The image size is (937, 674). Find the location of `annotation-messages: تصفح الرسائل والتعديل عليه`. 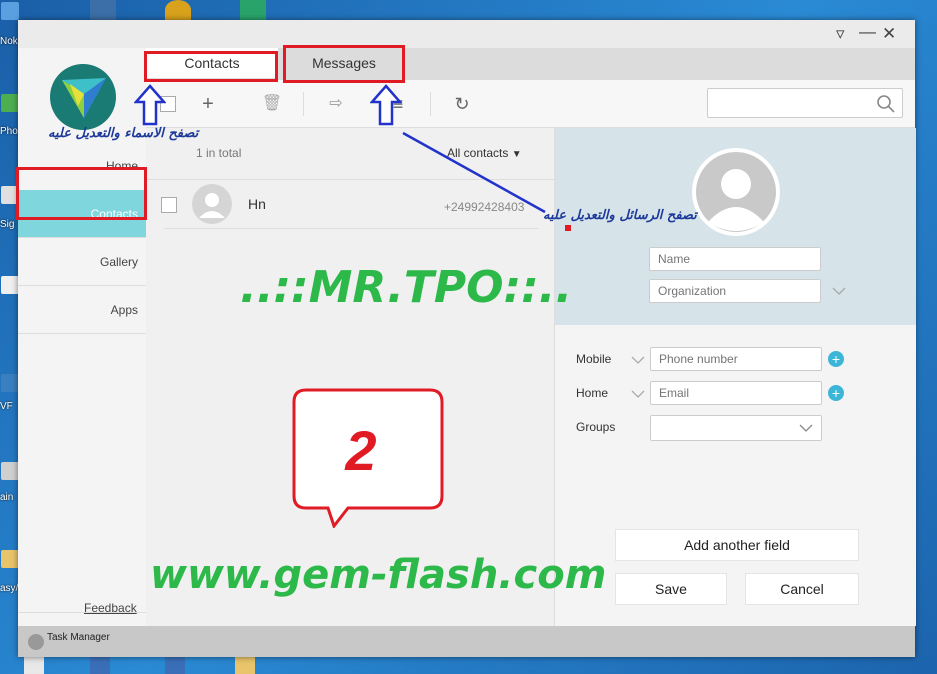

annotation-messages: تصفح الرسائل والتعديل عليه is located at coordinates (620, 215).